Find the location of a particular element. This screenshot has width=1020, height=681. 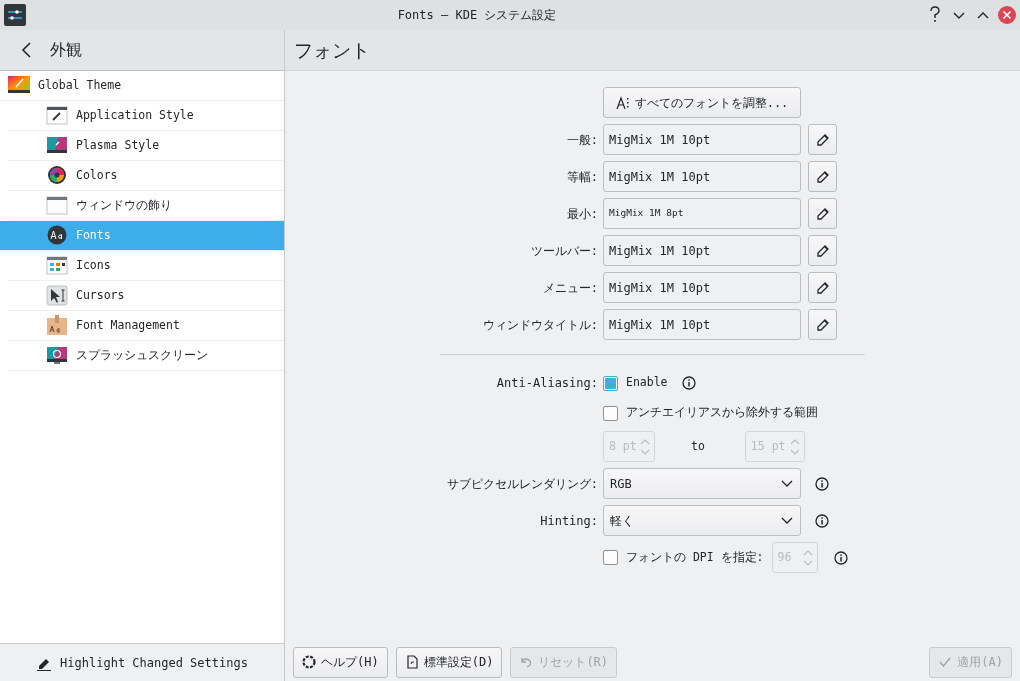

sidebar-item: Font Management is located at coordinates (146, 326).